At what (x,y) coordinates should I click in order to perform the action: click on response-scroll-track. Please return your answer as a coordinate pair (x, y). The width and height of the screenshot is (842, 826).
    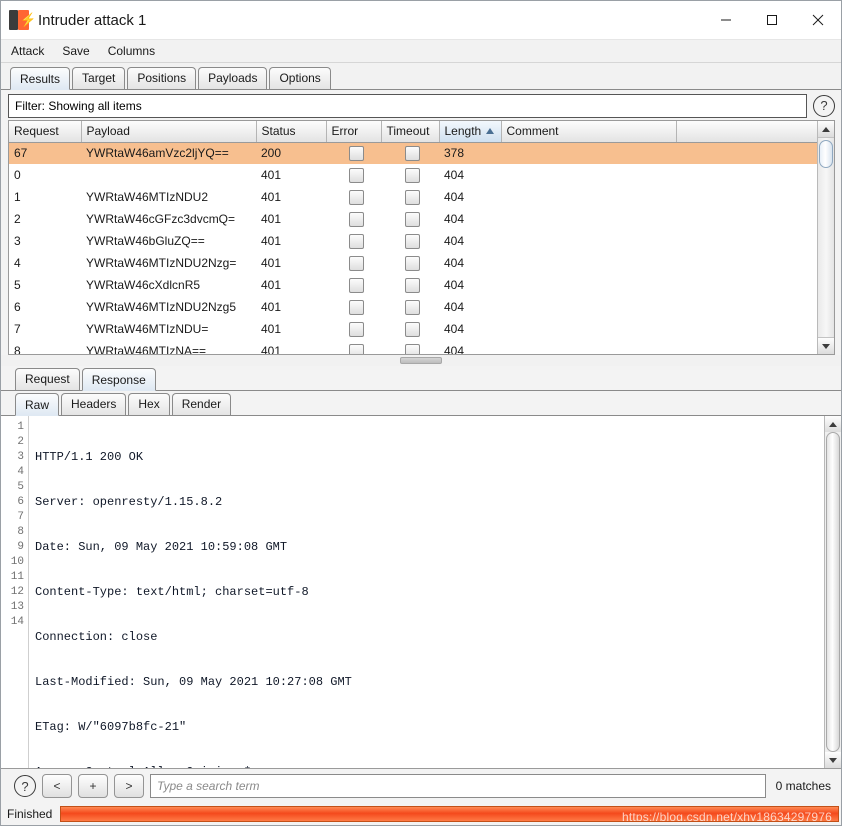
    Looking at the image, I should click on (833, 592).